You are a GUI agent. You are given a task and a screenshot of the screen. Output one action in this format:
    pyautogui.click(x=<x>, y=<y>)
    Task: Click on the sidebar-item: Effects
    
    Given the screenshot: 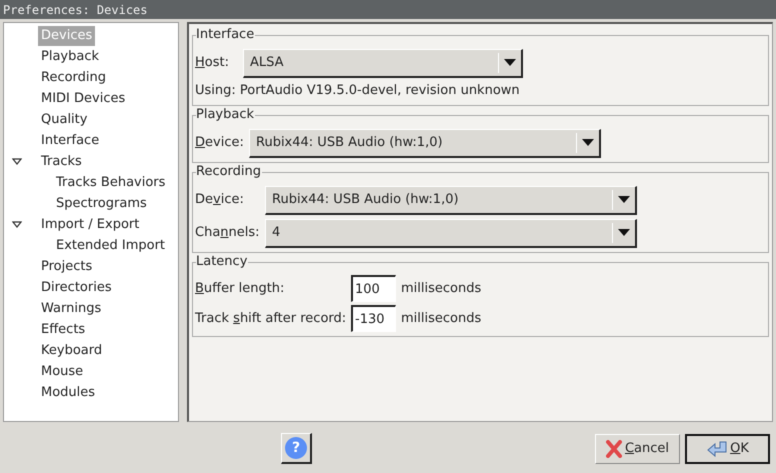 What is the action you would take?
    pyautogui.click(x=63, y=330)
    